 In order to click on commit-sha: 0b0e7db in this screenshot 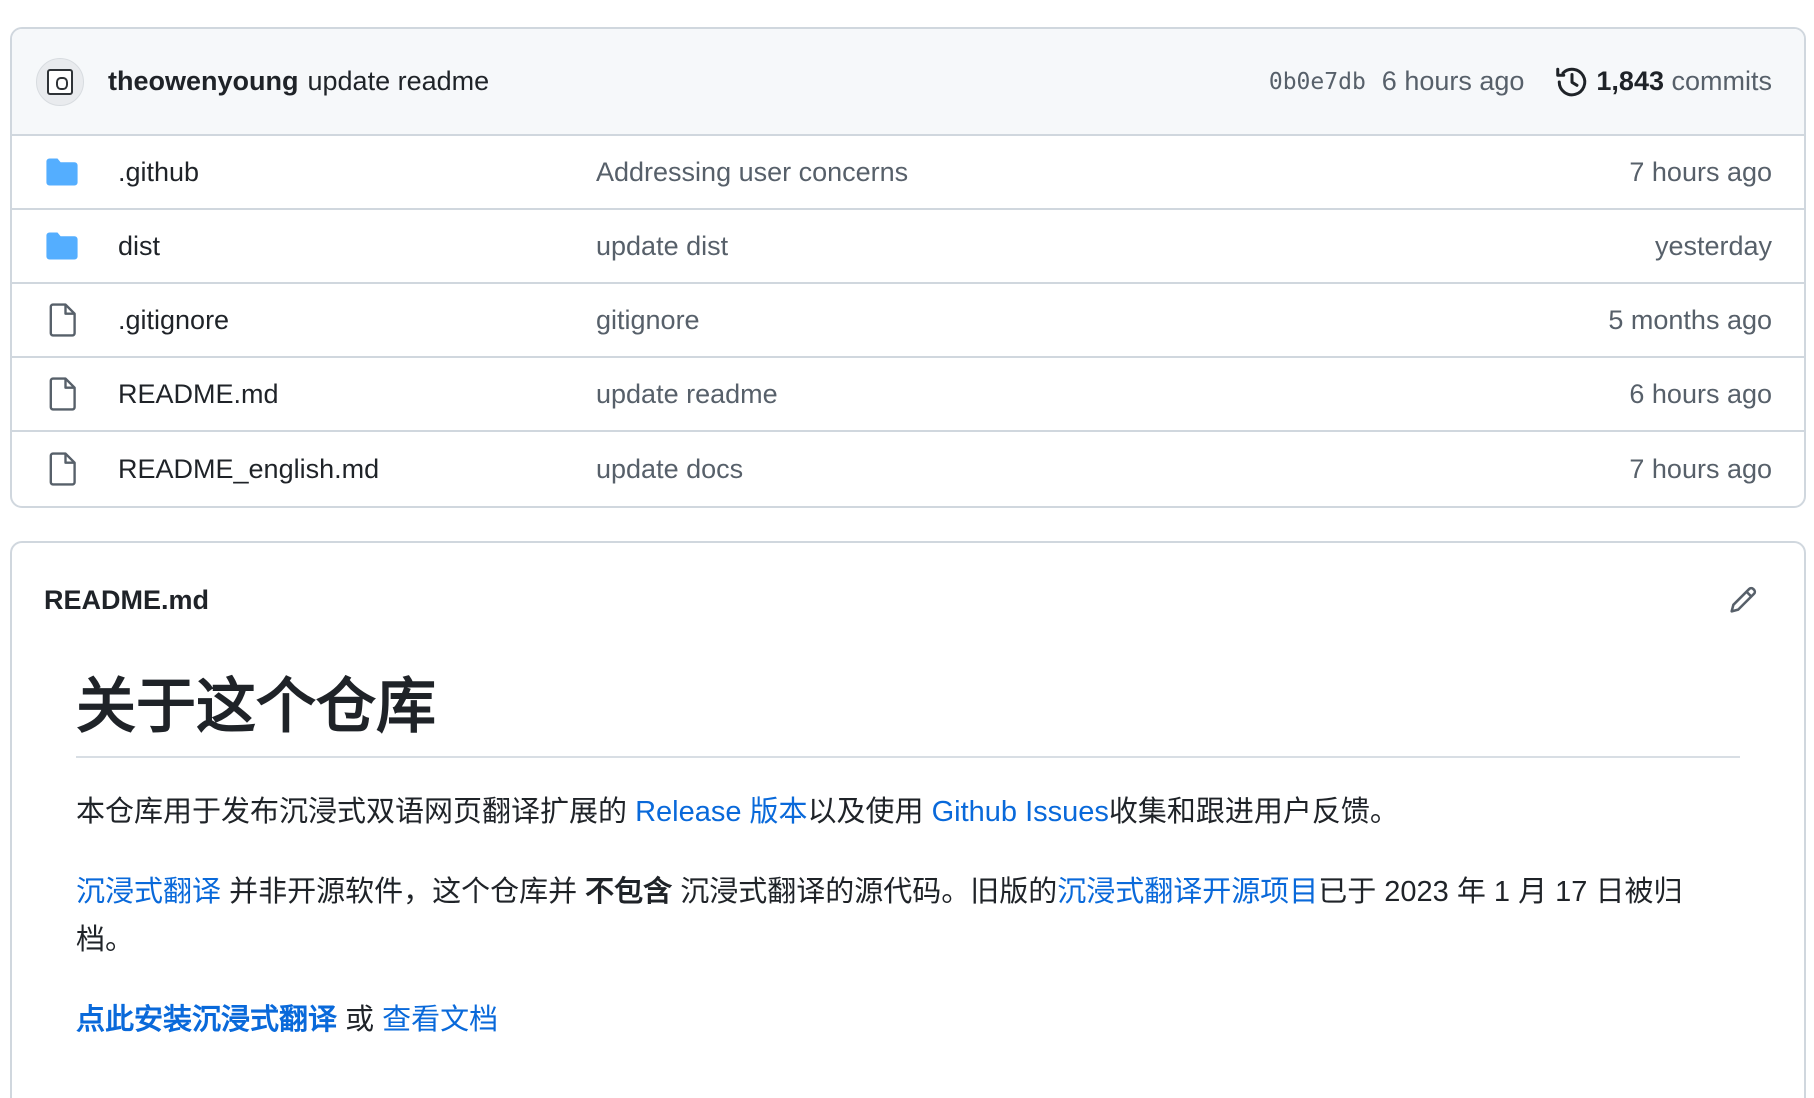, I will do `click(1317, 82)`.